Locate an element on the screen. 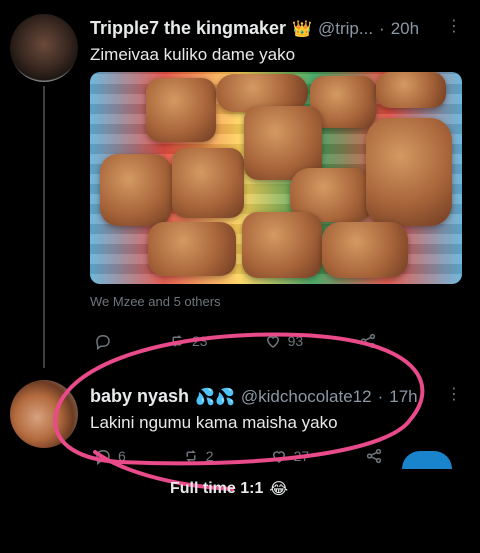 The image size is (480, 553). timestamp: 17h is located at coordinates (403, 397).